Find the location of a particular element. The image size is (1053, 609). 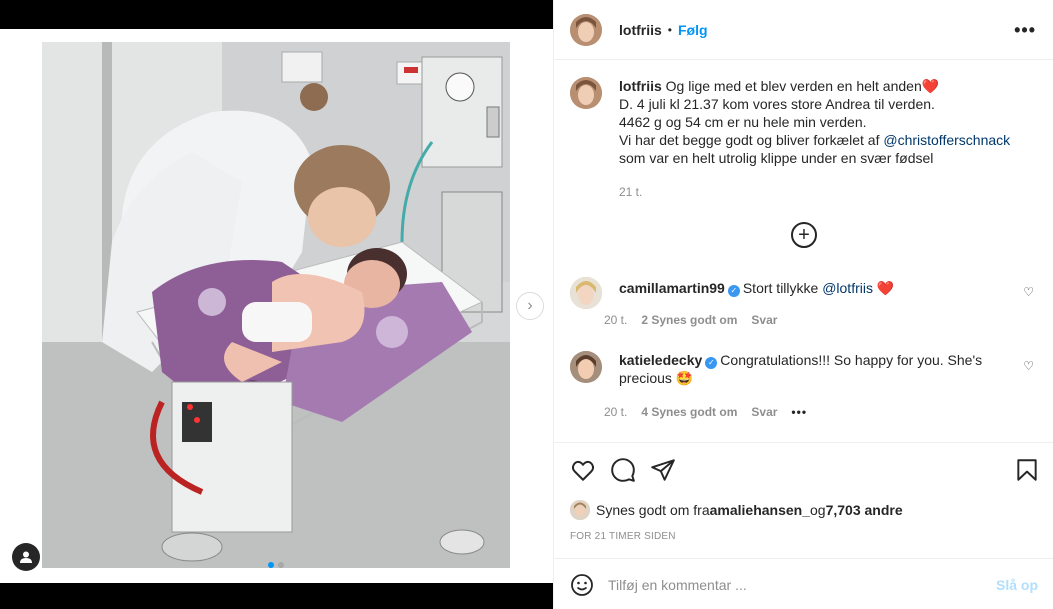

likes-count: 7,703 andre is located at coordinates (864, 510).